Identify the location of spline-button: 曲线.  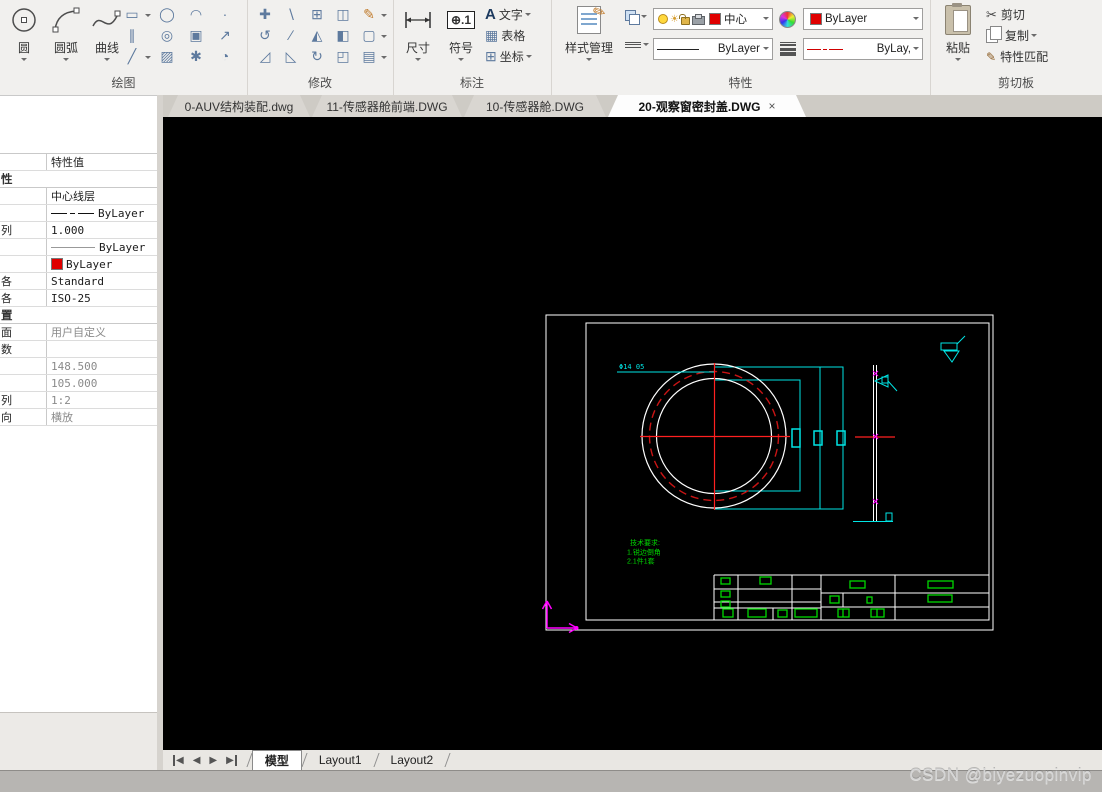
(107, 33).